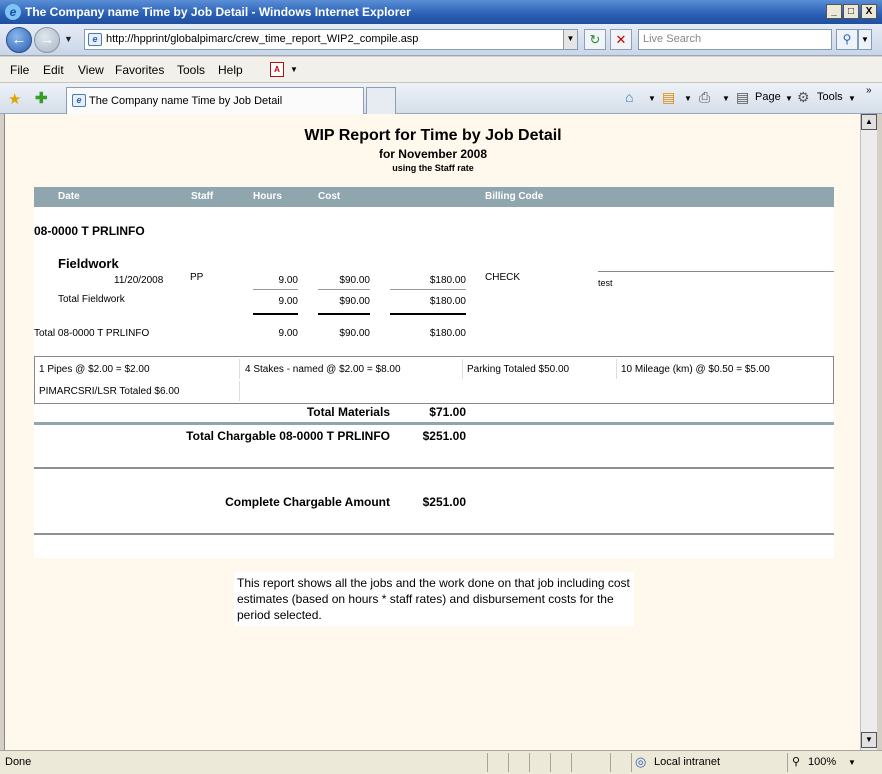  I want to click on complete-chargable-label: Complete Chargable Amount, so click(307, 502).